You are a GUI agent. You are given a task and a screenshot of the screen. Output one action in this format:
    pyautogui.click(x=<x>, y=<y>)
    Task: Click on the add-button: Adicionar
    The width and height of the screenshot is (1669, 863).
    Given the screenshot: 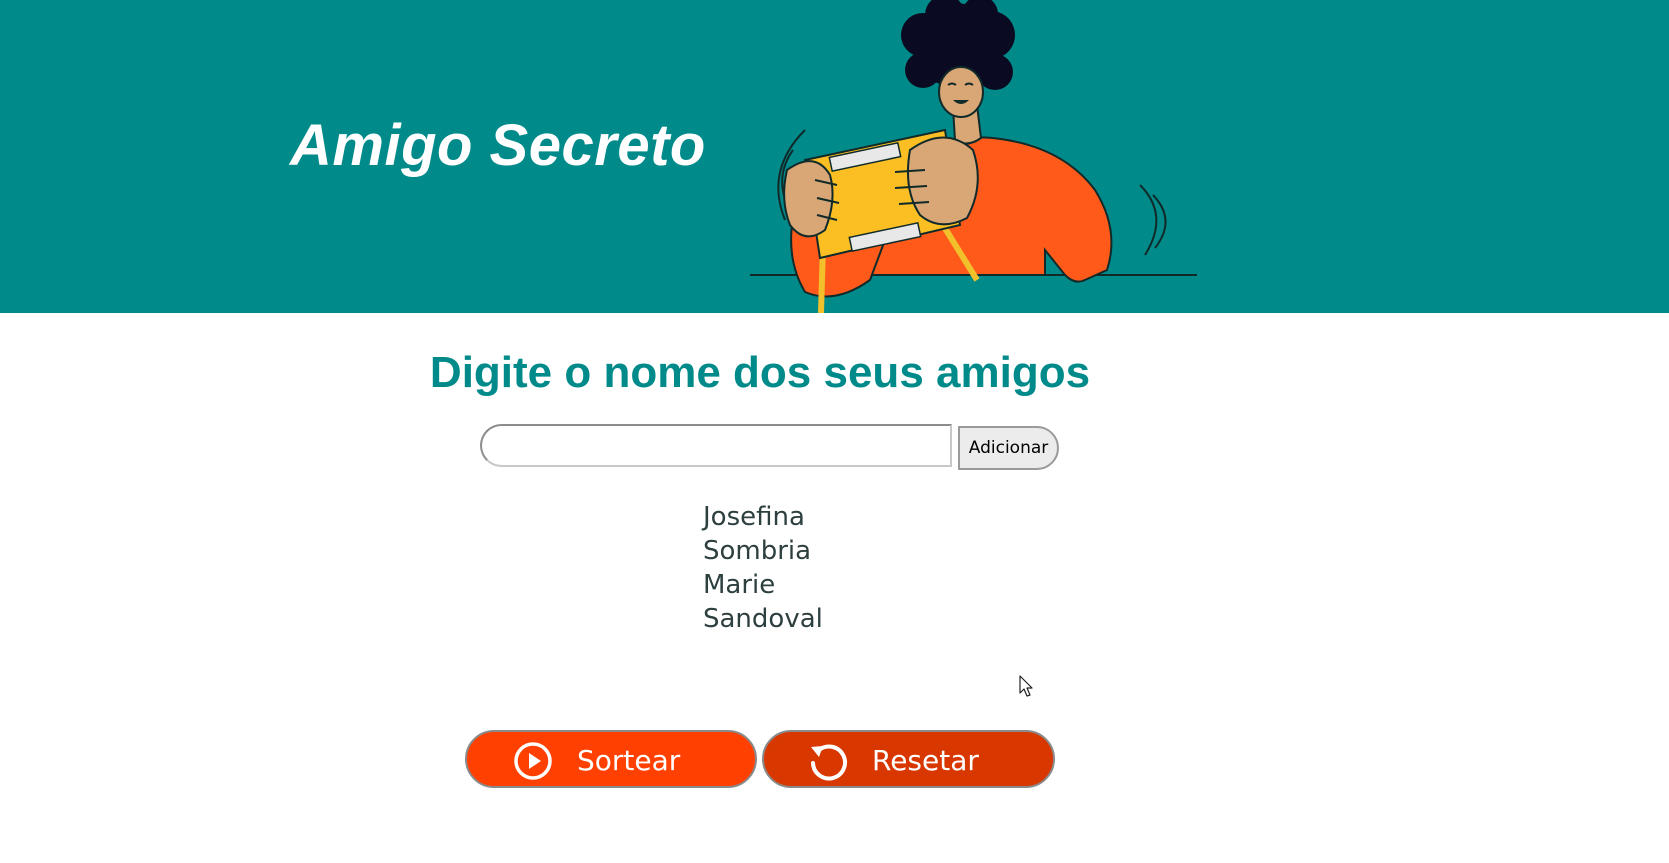 What is the action you would take?
    pyautogui.click(x=1008, y=448)
    